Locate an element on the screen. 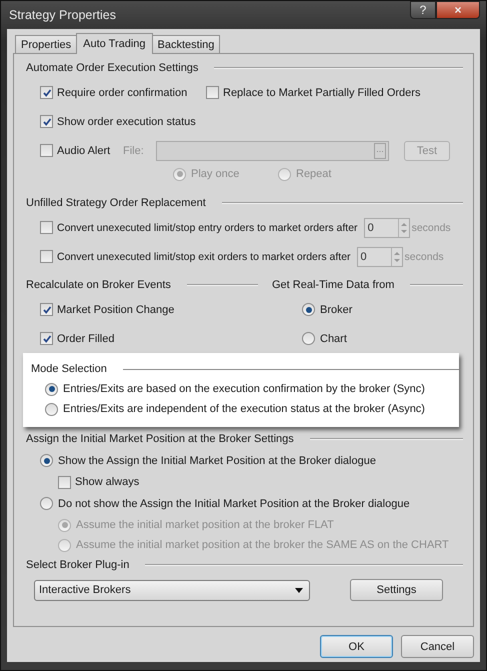 The width and height of the screenshot is (487, 671). ok-button: OK is located at coordinates (356, 646).